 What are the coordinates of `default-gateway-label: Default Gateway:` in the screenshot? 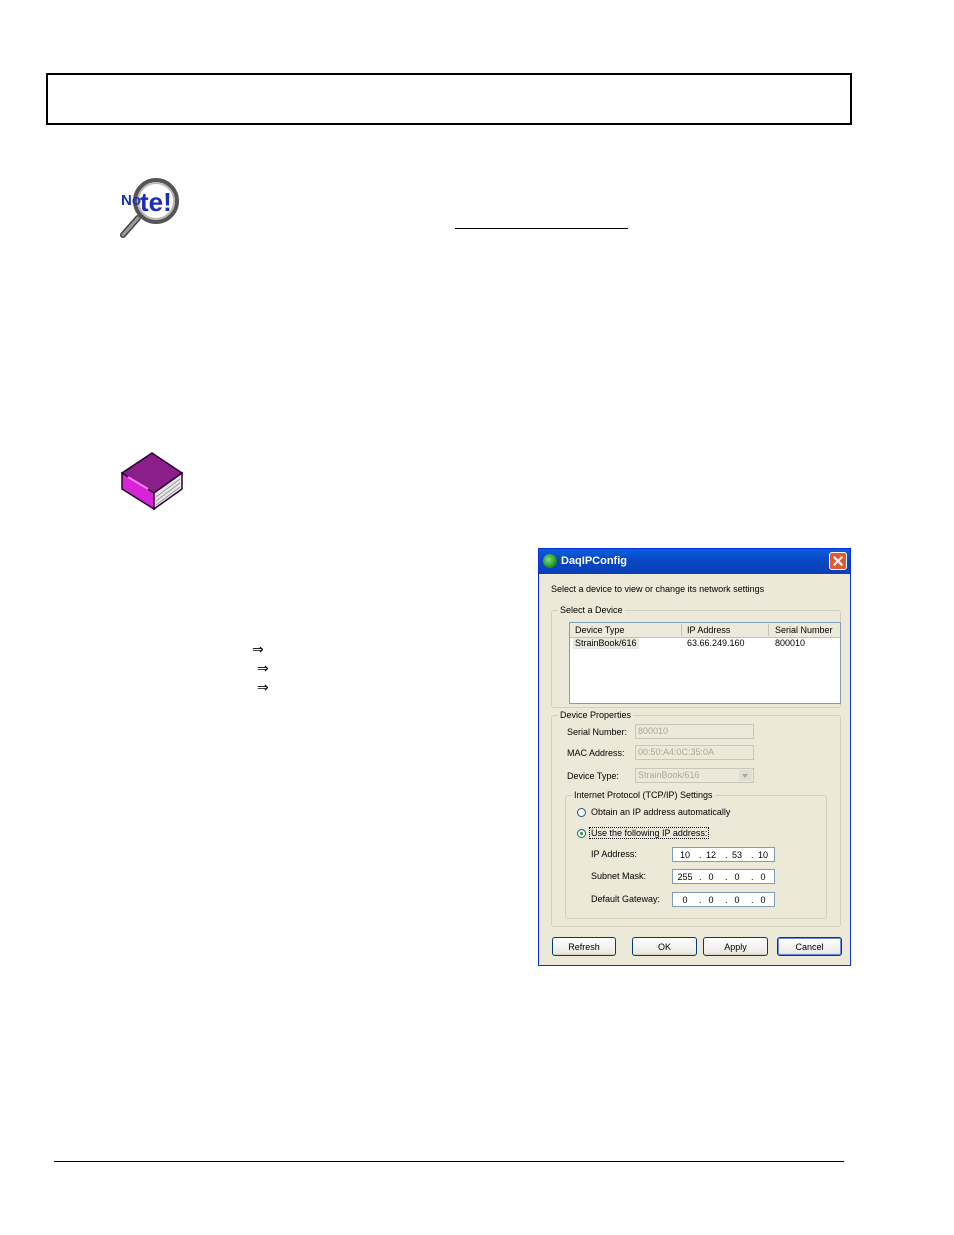 It's located at (626, 899).